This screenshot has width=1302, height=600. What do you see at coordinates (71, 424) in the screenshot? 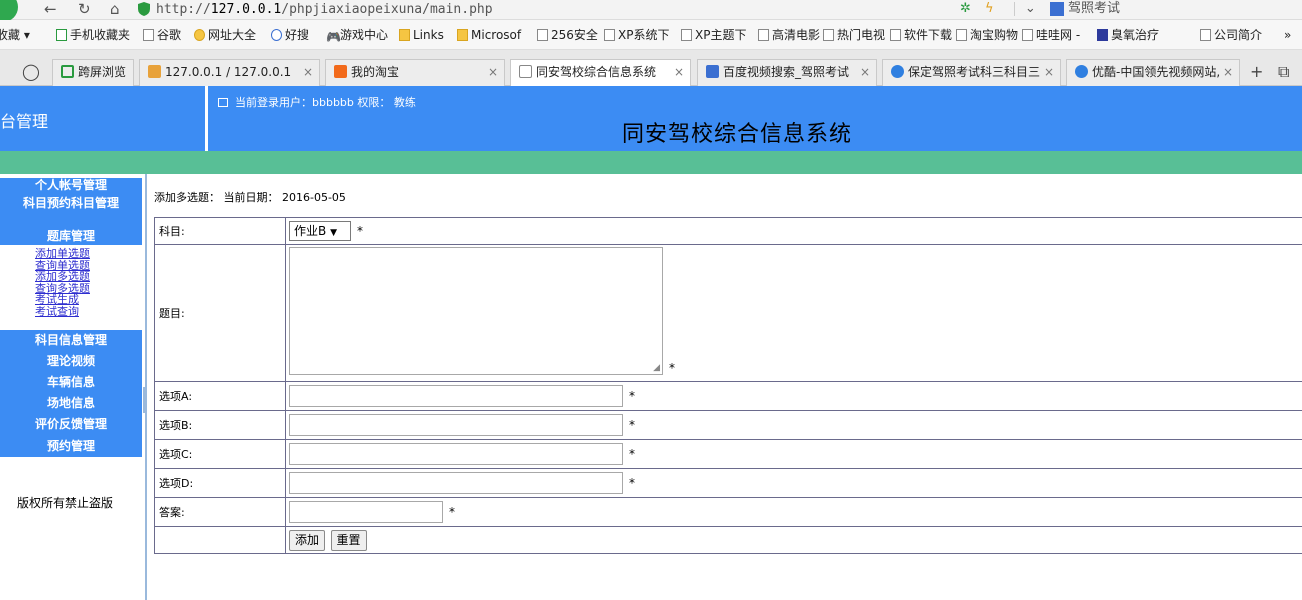
I see `sidebar-item-feedback: 评价反馈管理` at bounding box center [71, 424].